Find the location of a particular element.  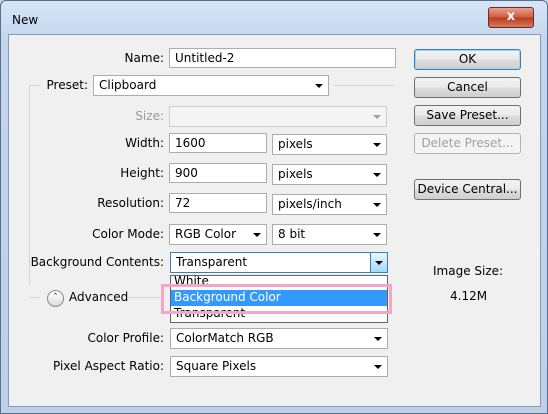

image-size-value: 4.12M is located at coordinates (469, 296).